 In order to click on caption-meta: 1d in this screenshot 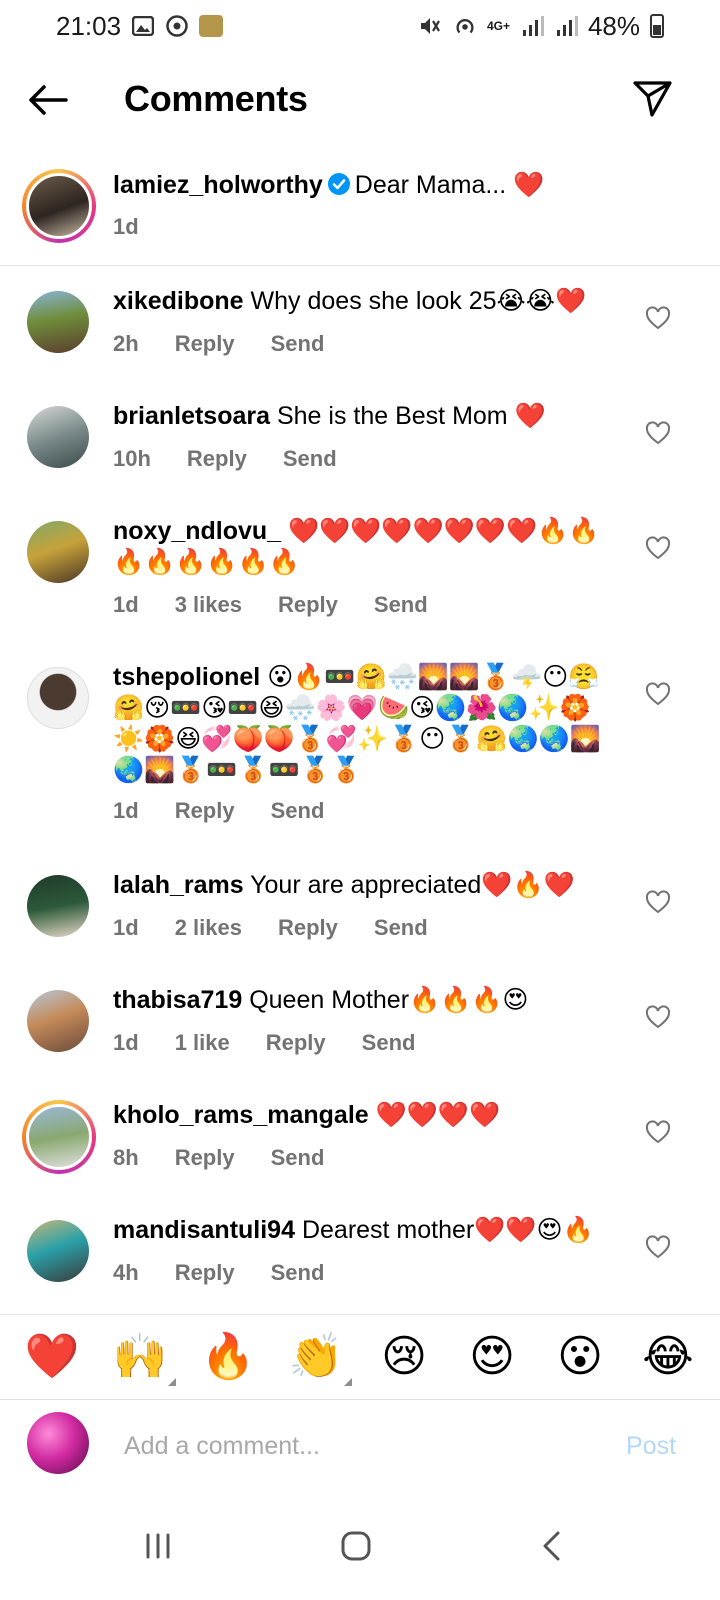, I will do `click(126, 227)`.